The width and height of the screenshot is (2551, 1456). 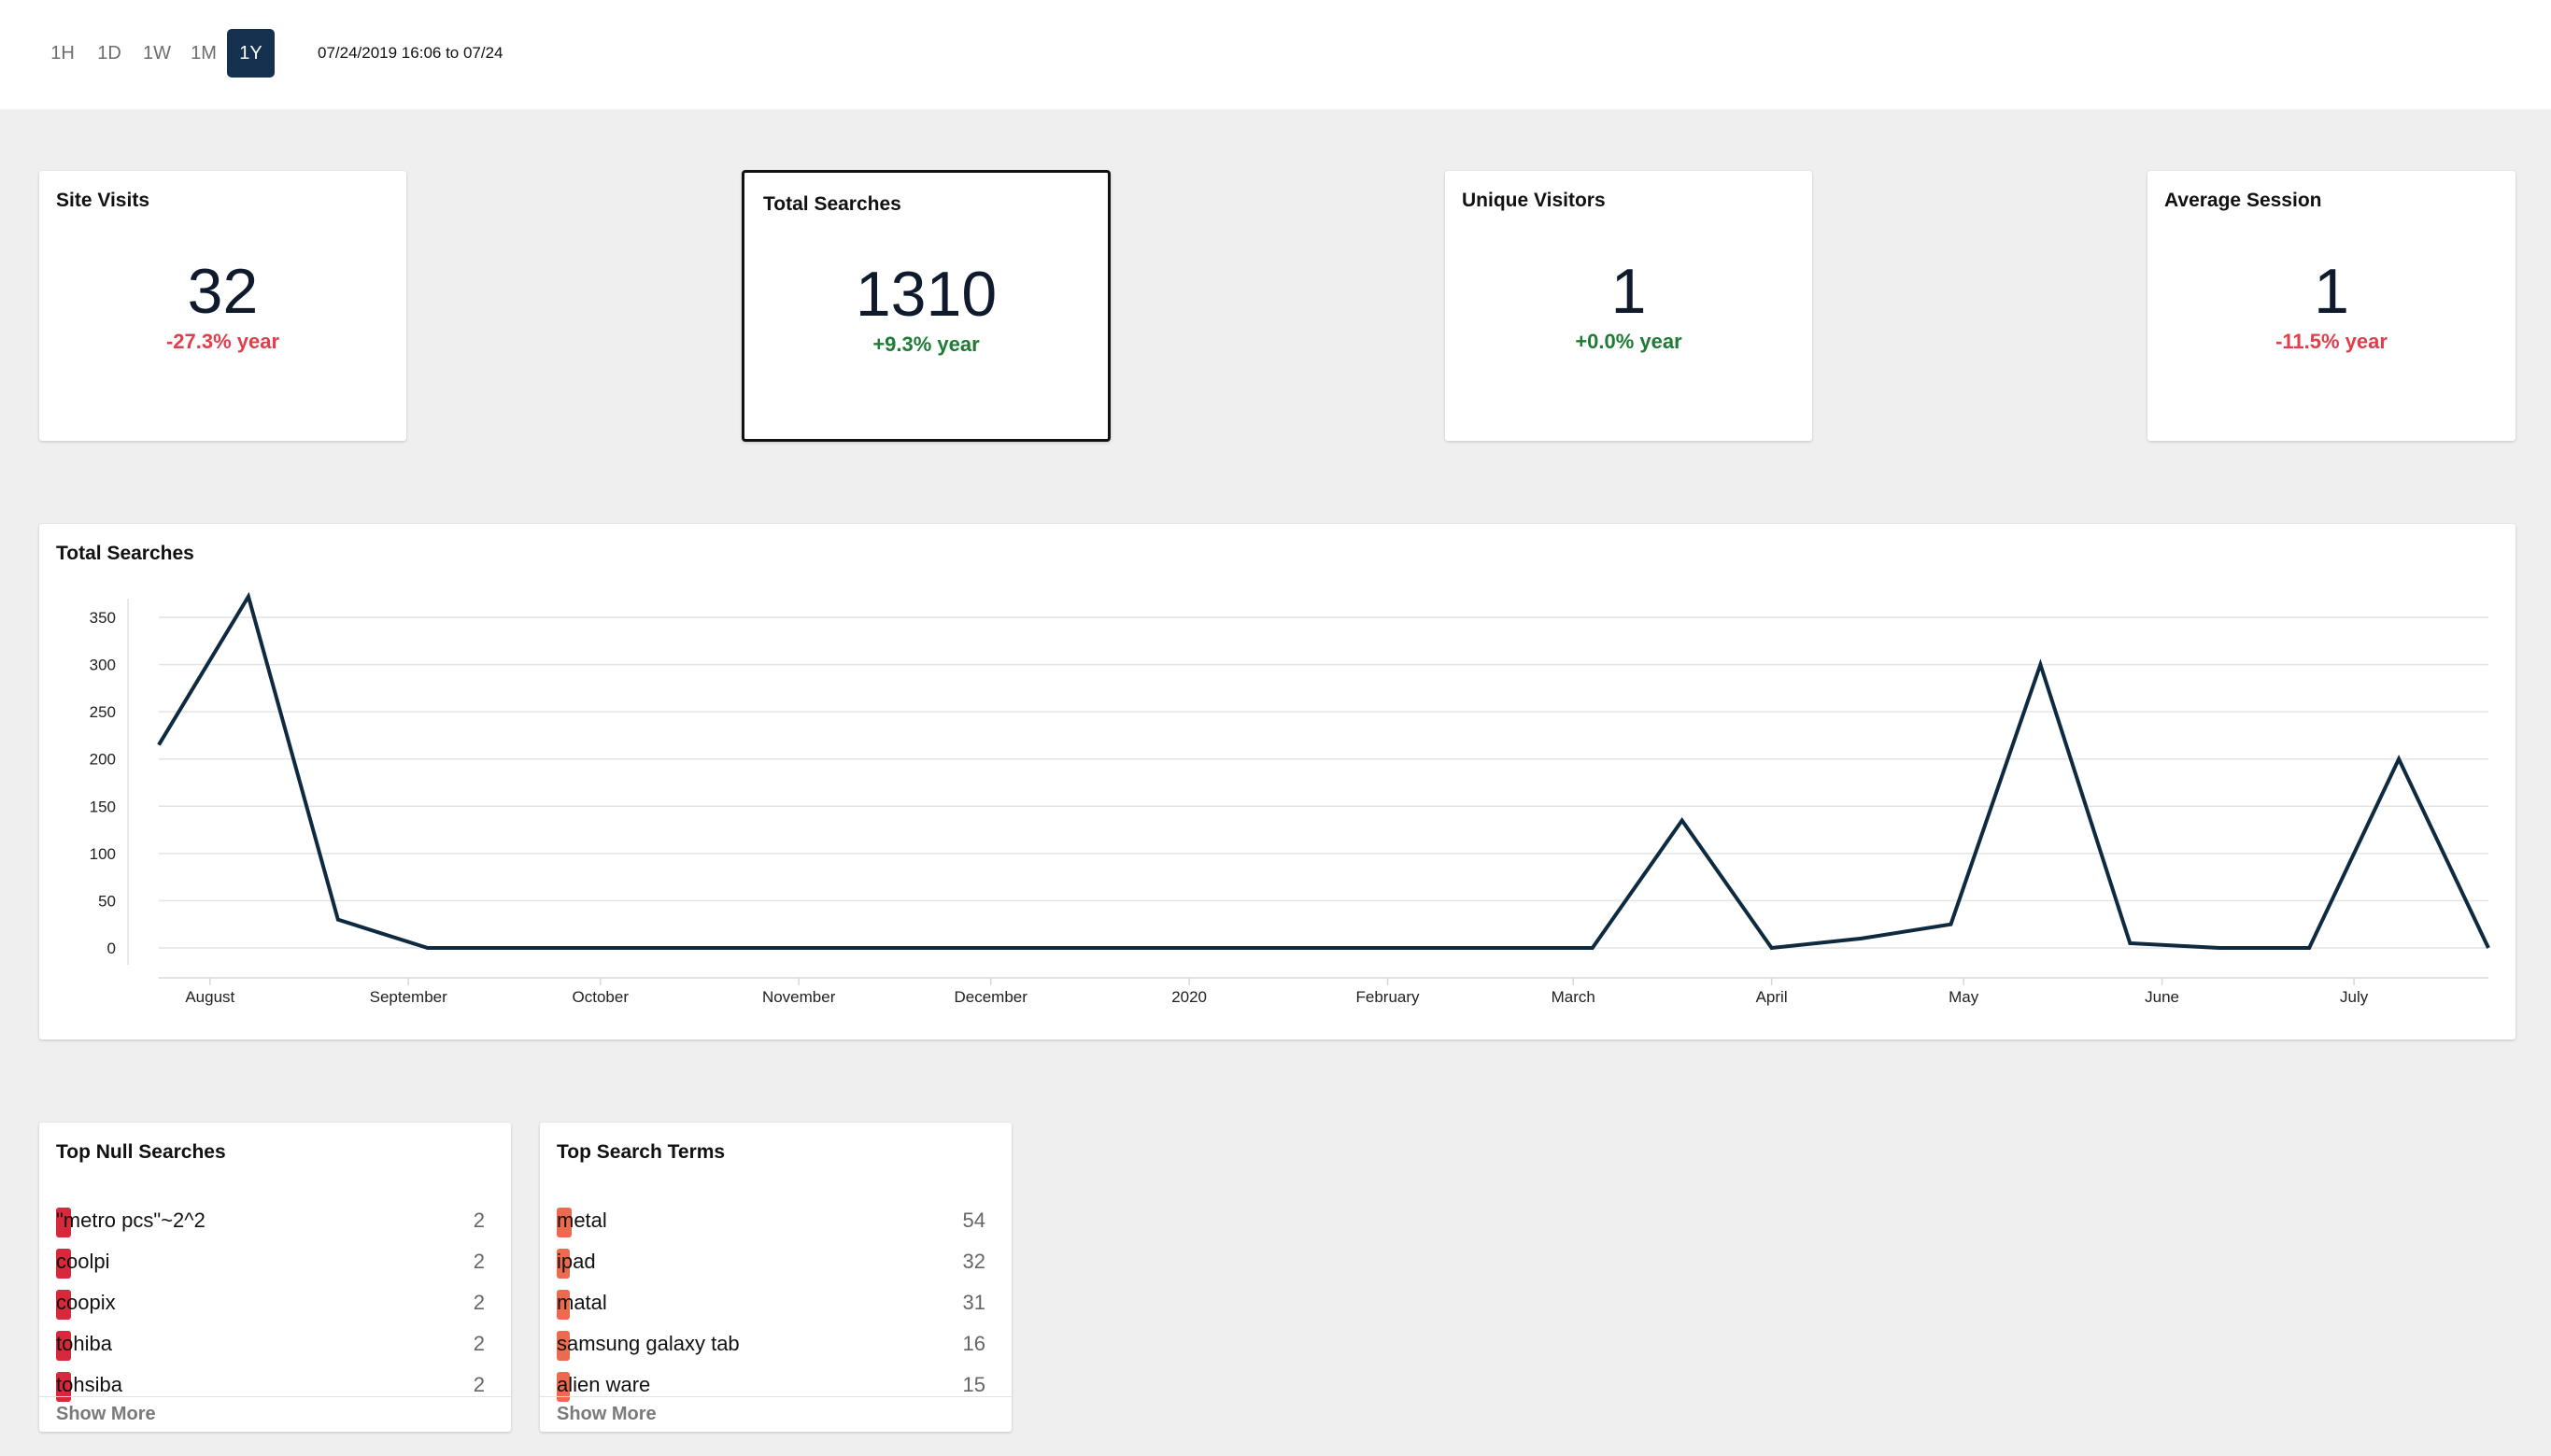 I want to click on stat-value: 1310, so click(x=926, y=294).